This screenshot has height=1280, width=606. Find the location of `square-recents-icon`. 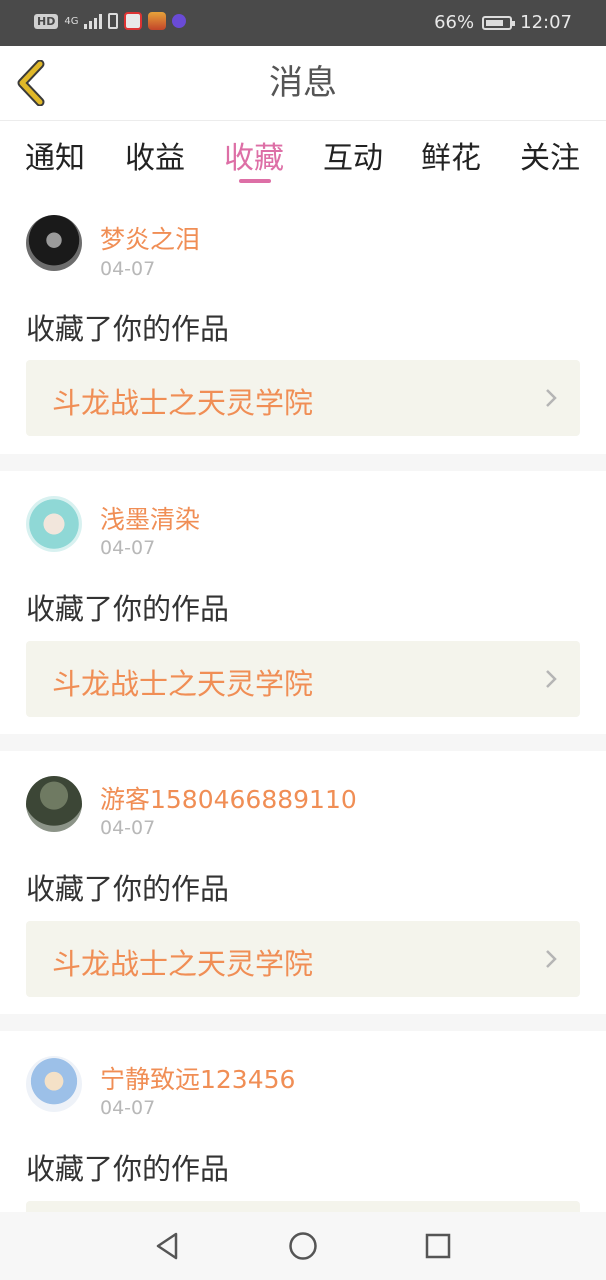

square-recents-icon is located at coordinates (438, 1246).